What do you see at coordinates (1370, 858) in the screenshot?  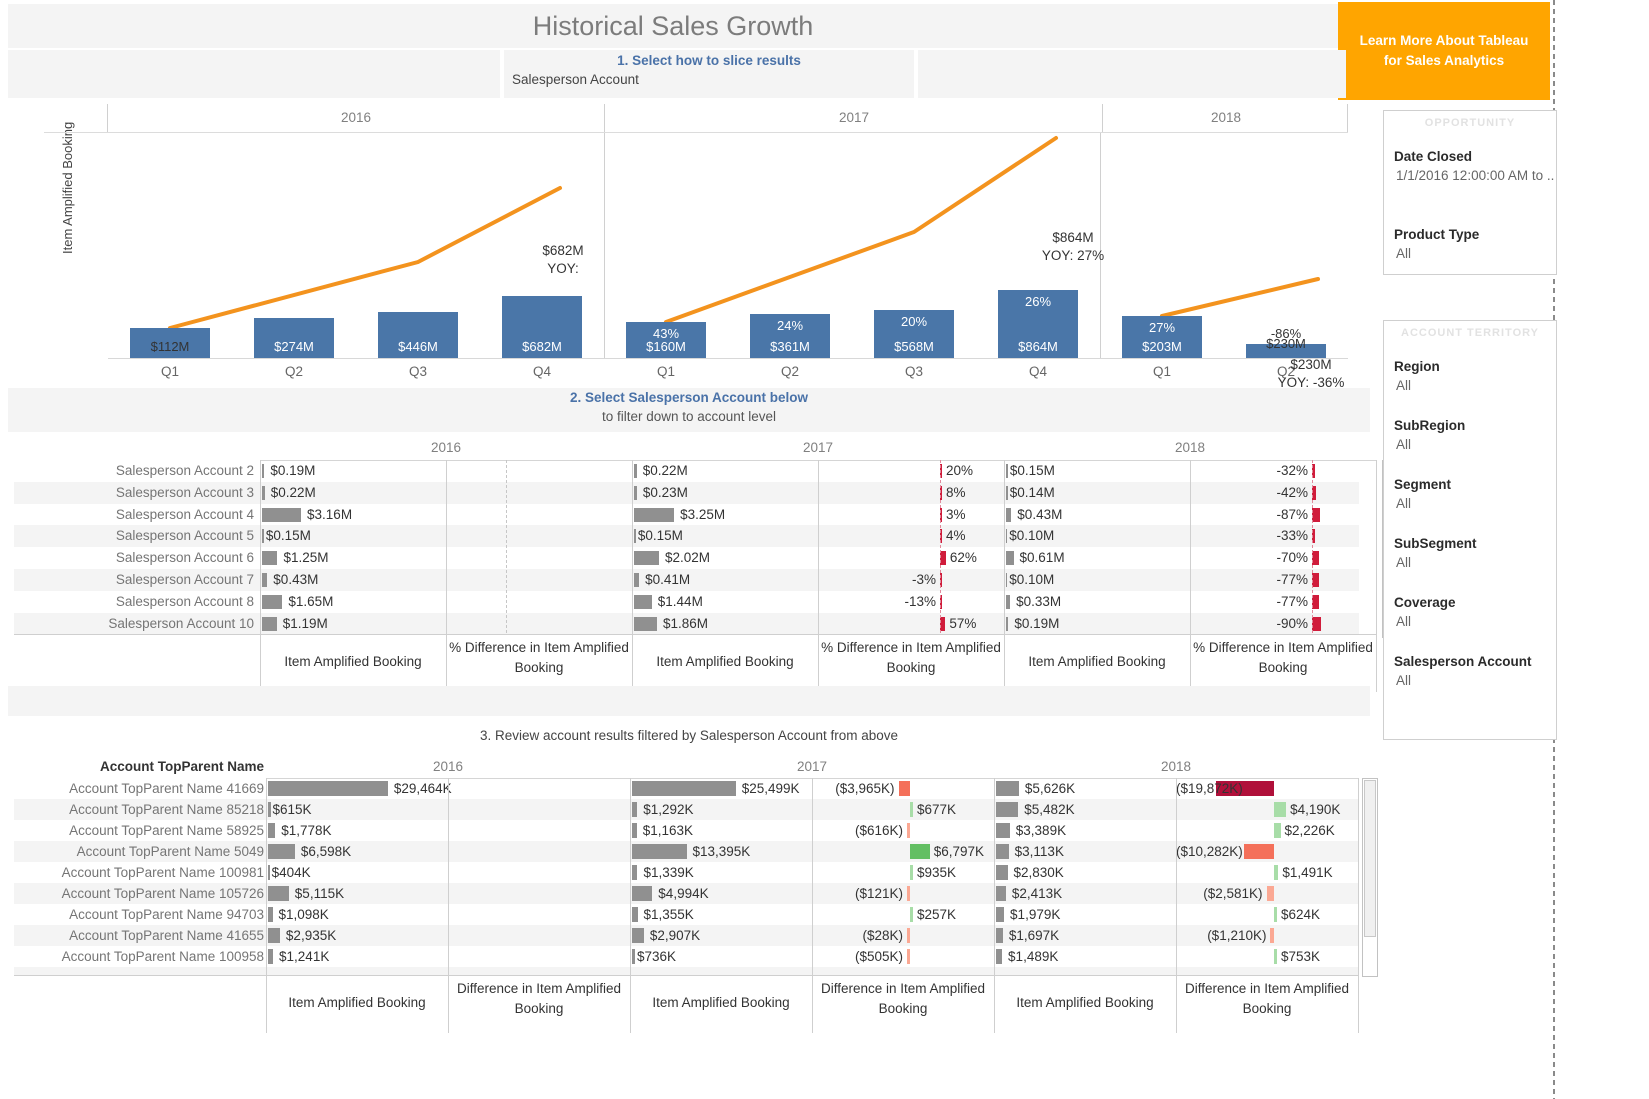 I see `bottom-scrollbar-thumb` at bounding box center [1370, 858].